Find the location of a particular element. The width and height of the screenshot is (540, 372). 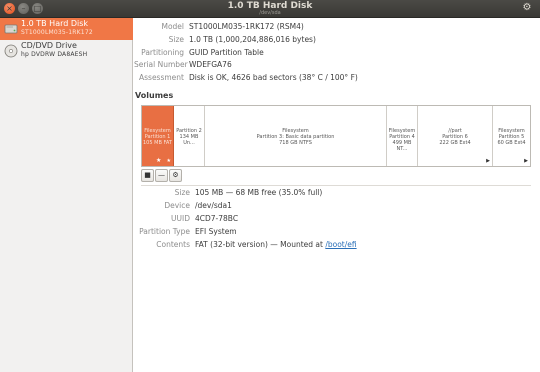

window-subtitle: /dev/sda is located at coordinates (270, 13).